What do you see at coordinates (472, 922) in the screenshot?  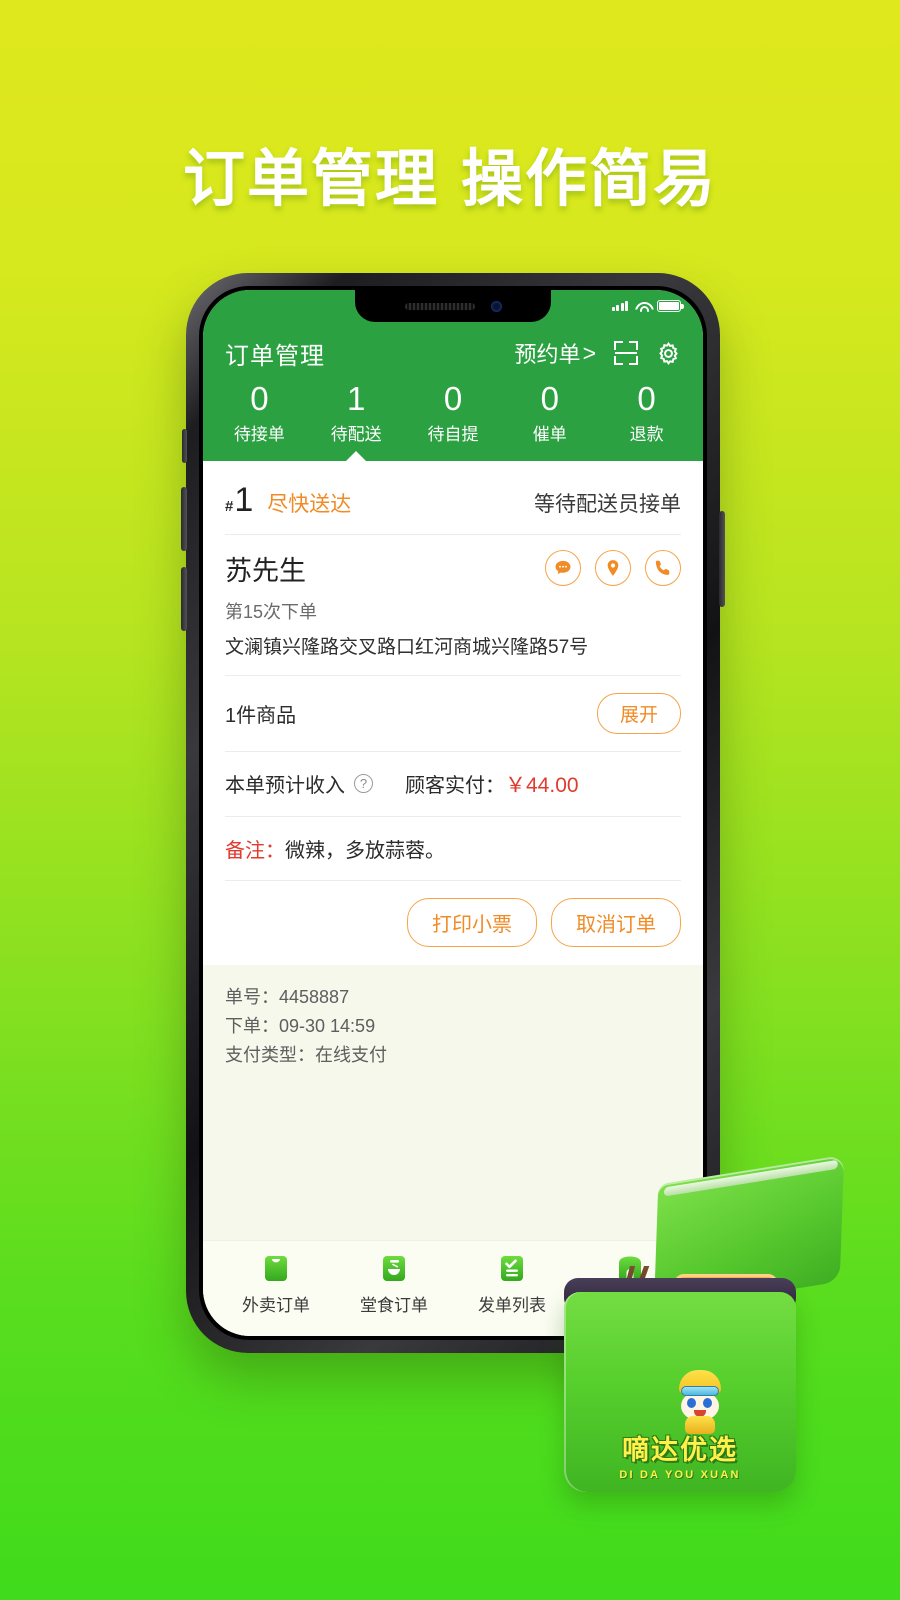 I see `print-receipt-button: 打印小票` at bounding box center [472, 922].